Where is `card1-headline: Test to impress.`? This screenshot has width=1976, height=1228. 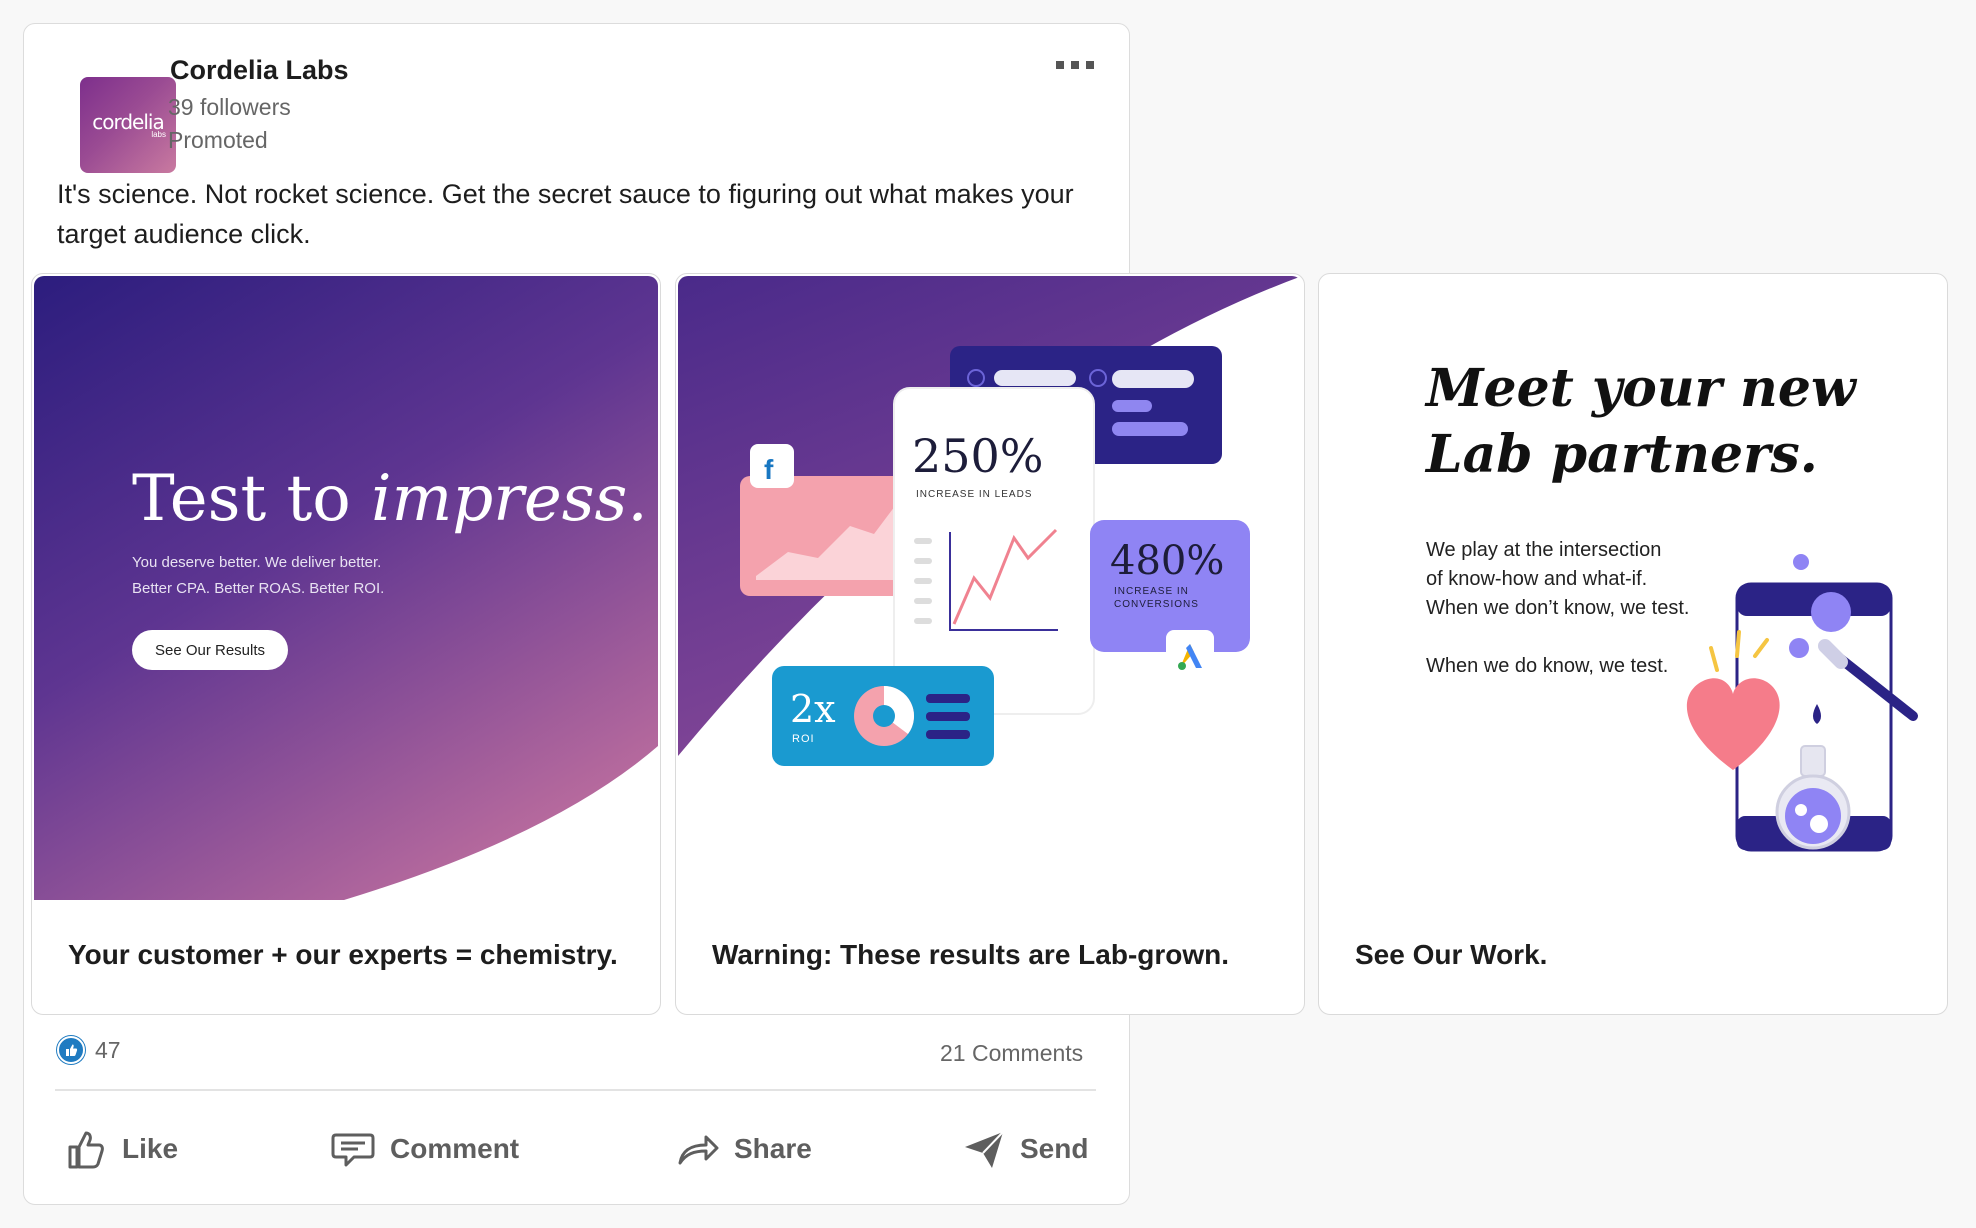
card1-headline: Test to impress. is located at coordinates (390, 499).